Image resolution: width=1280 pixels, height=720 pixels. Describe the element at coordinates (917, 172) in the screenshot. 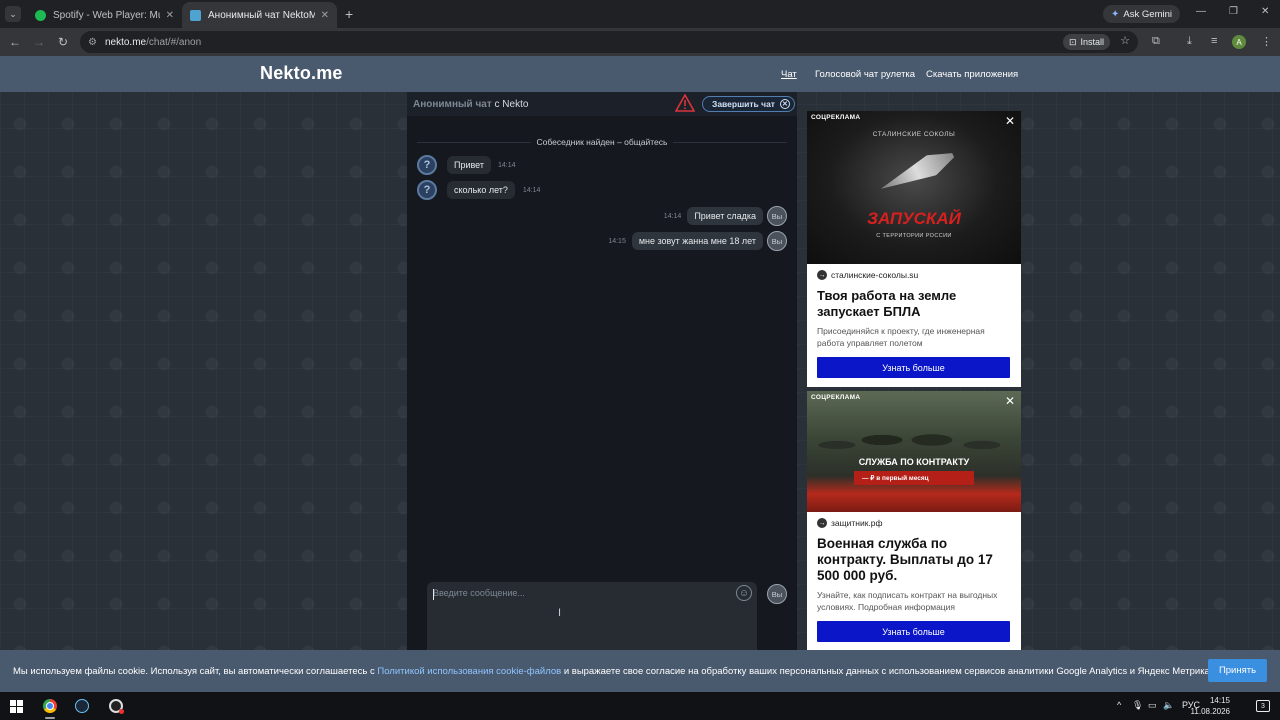

I see `drone-illustration` at that location.